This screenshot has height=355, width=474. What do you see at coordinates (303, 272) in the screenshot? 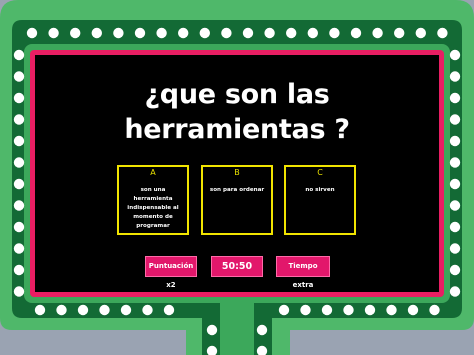
I see `extra-time-button: Tiempo extra` at bounding box center [303, 272].